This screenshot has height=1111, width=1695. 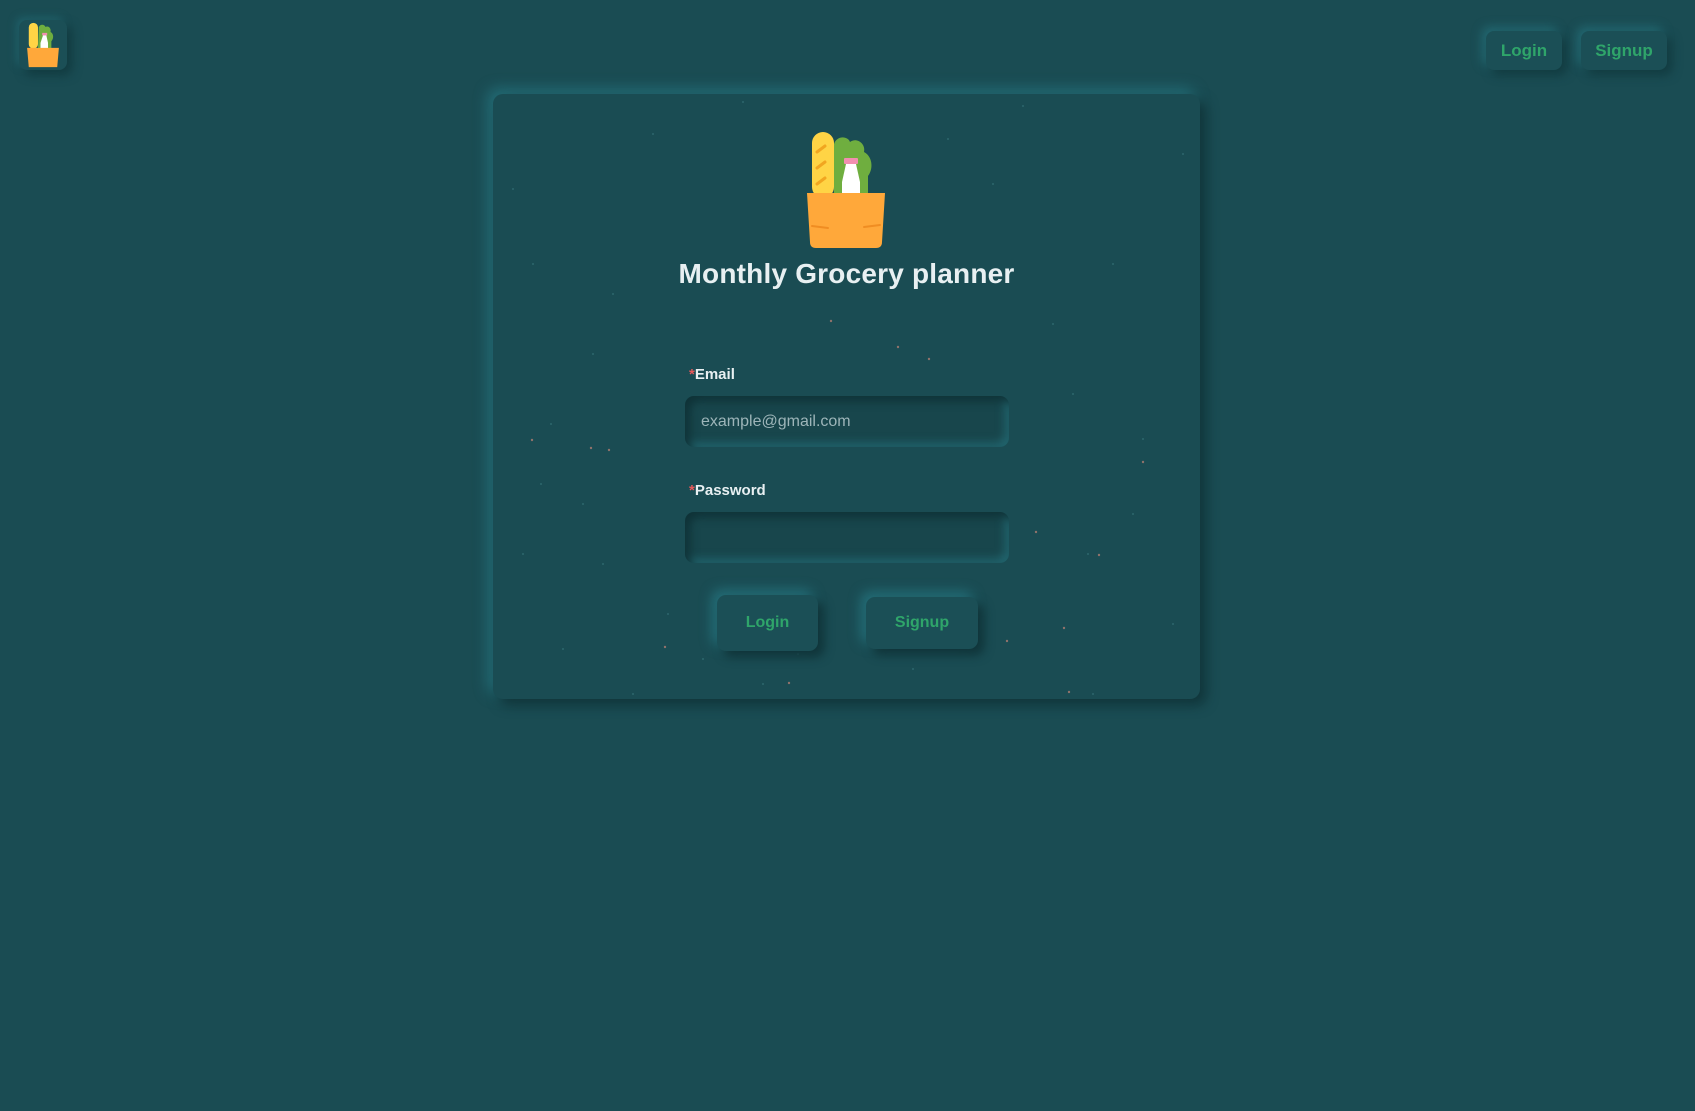 I want to click on nav-login-button: Login, so click(x=1524, y=50).